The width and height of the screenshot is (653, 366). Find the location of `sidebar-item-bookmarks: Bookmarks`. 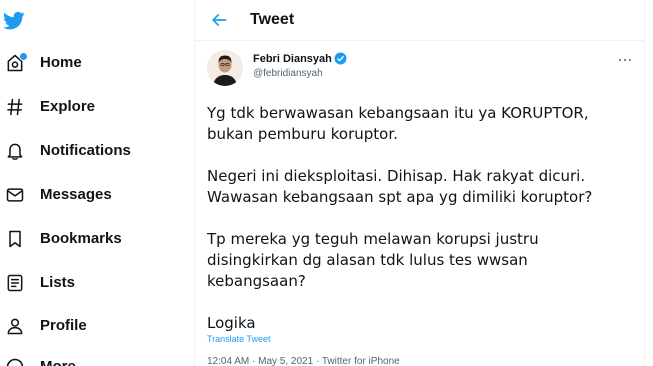

sidebar-item-bookmarks: Bookmarks is located at coordinates (95, 239).